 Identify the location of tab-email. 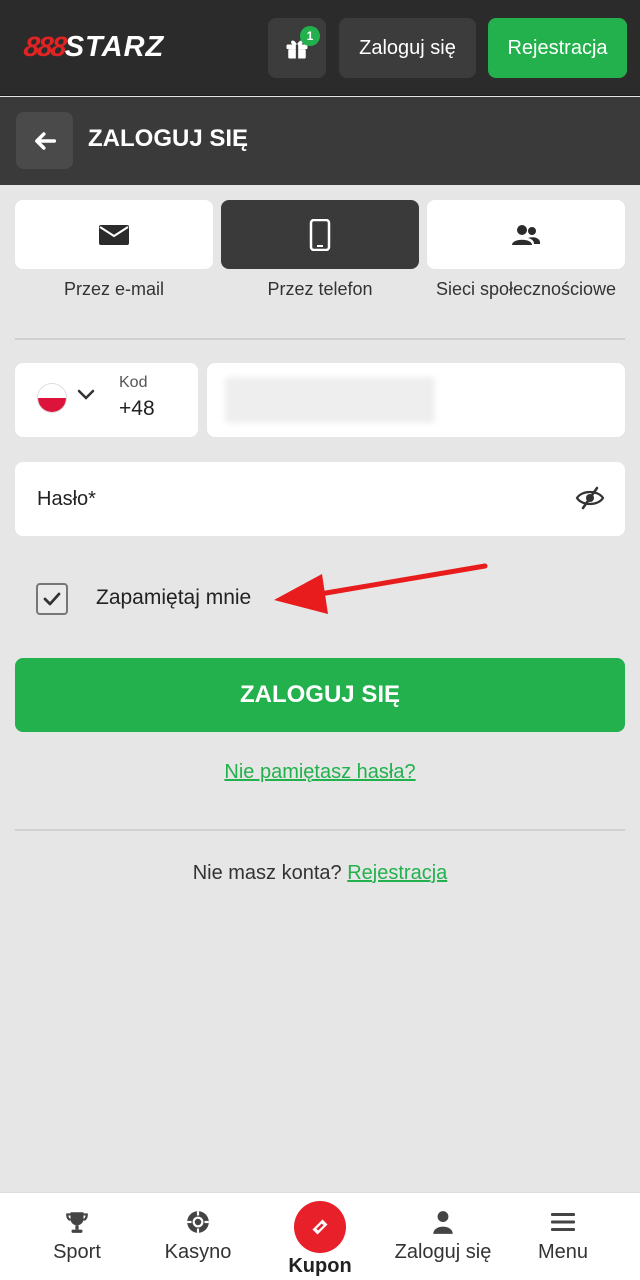
(114, 234).